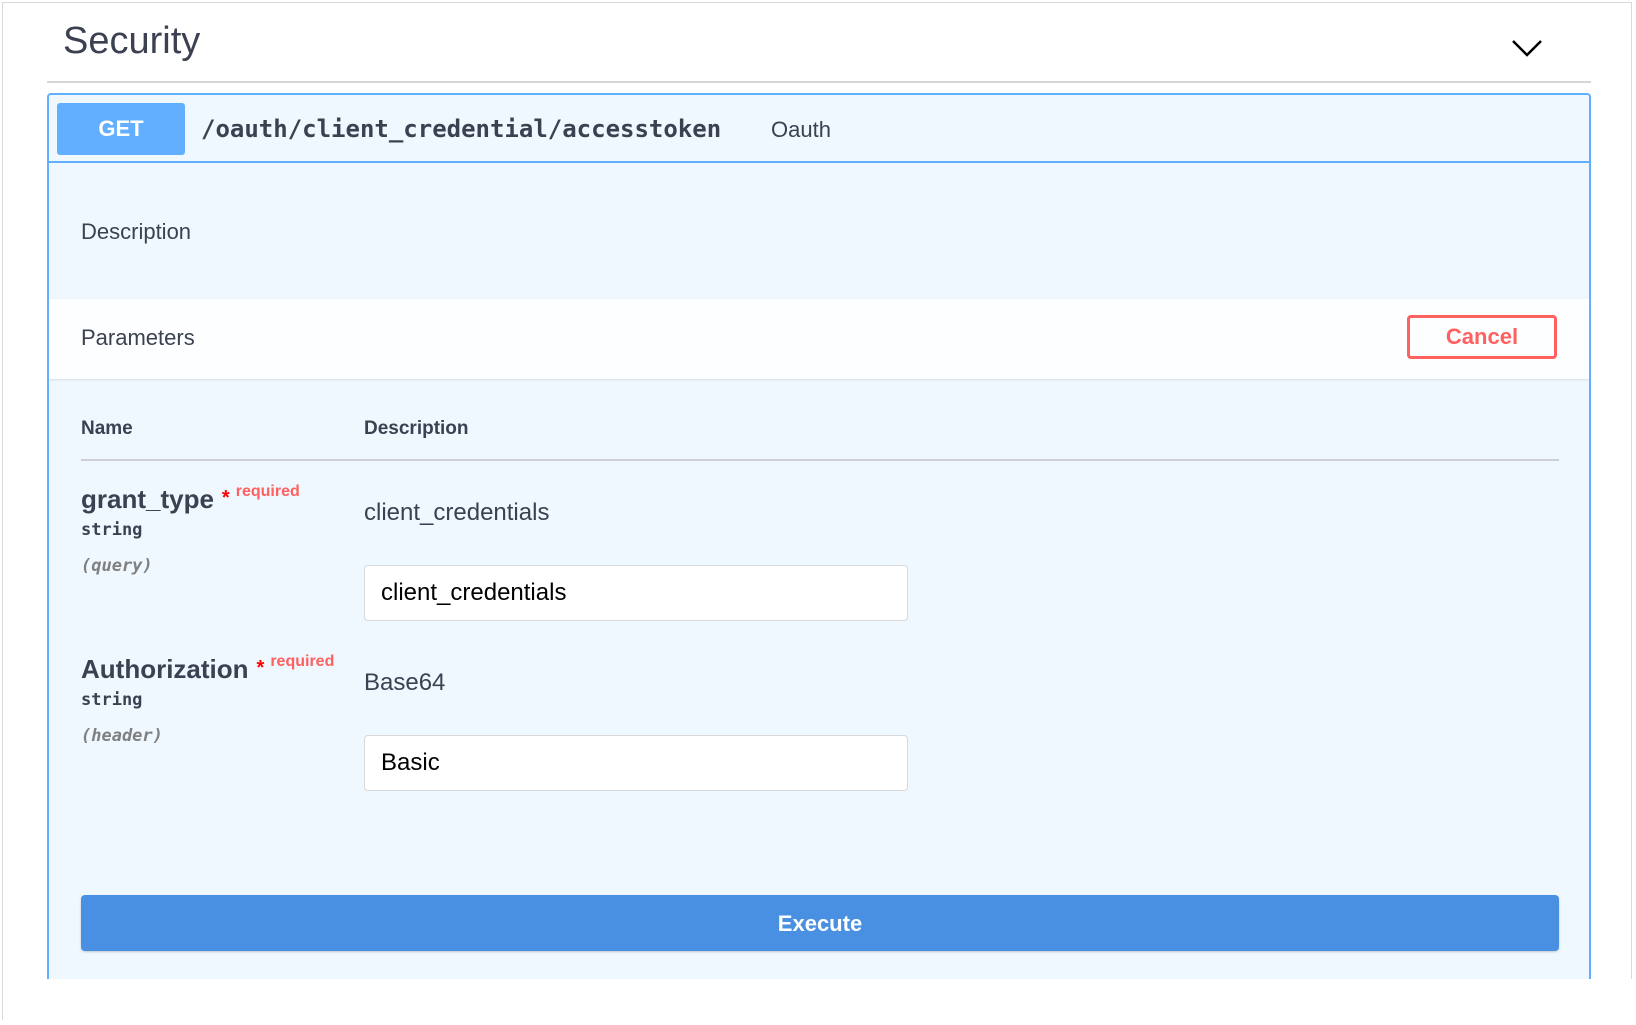 This screenshot has width=1636, height=1025. Describe the element at coordinates (416, 428) in the screenshot. I see `column-header-description: Description` at that location.